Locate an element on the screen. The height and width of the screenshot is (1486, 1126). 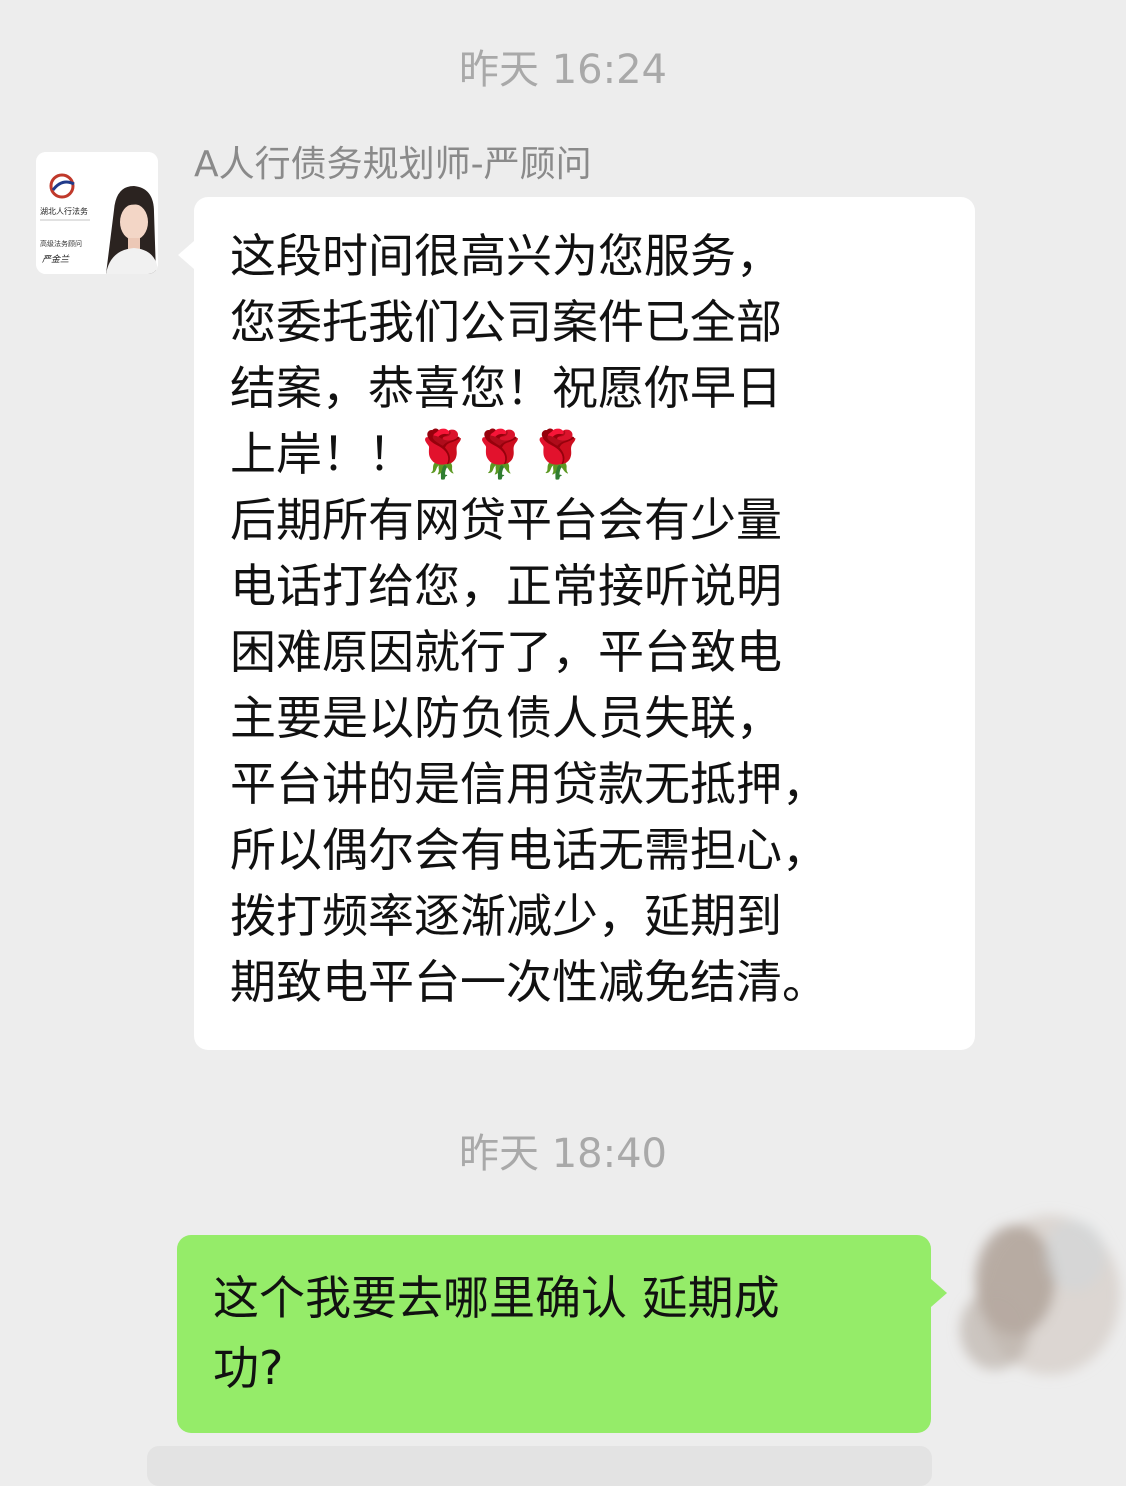
timestamp: 昨天 18:40 is located at coordinates (563, 1154).